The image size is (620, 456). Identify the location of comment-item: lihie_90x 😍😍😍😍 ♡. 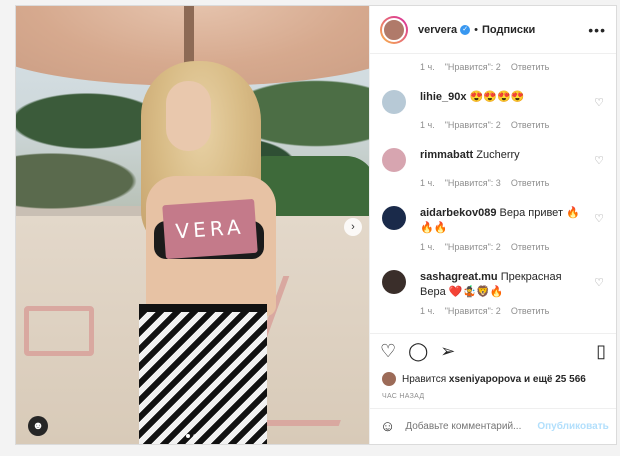
(493, 102).